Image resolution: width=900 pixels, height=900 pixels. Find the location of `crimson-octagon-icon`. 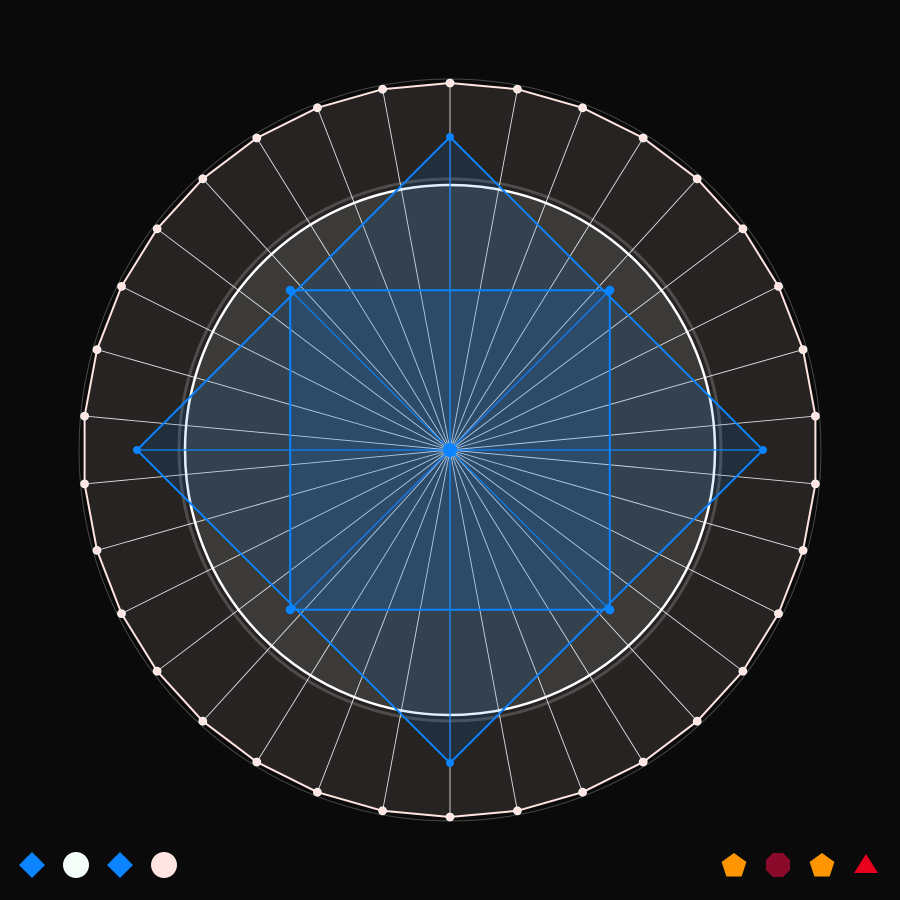

crimson-octagon-icon is located at coordinates (778, 865).